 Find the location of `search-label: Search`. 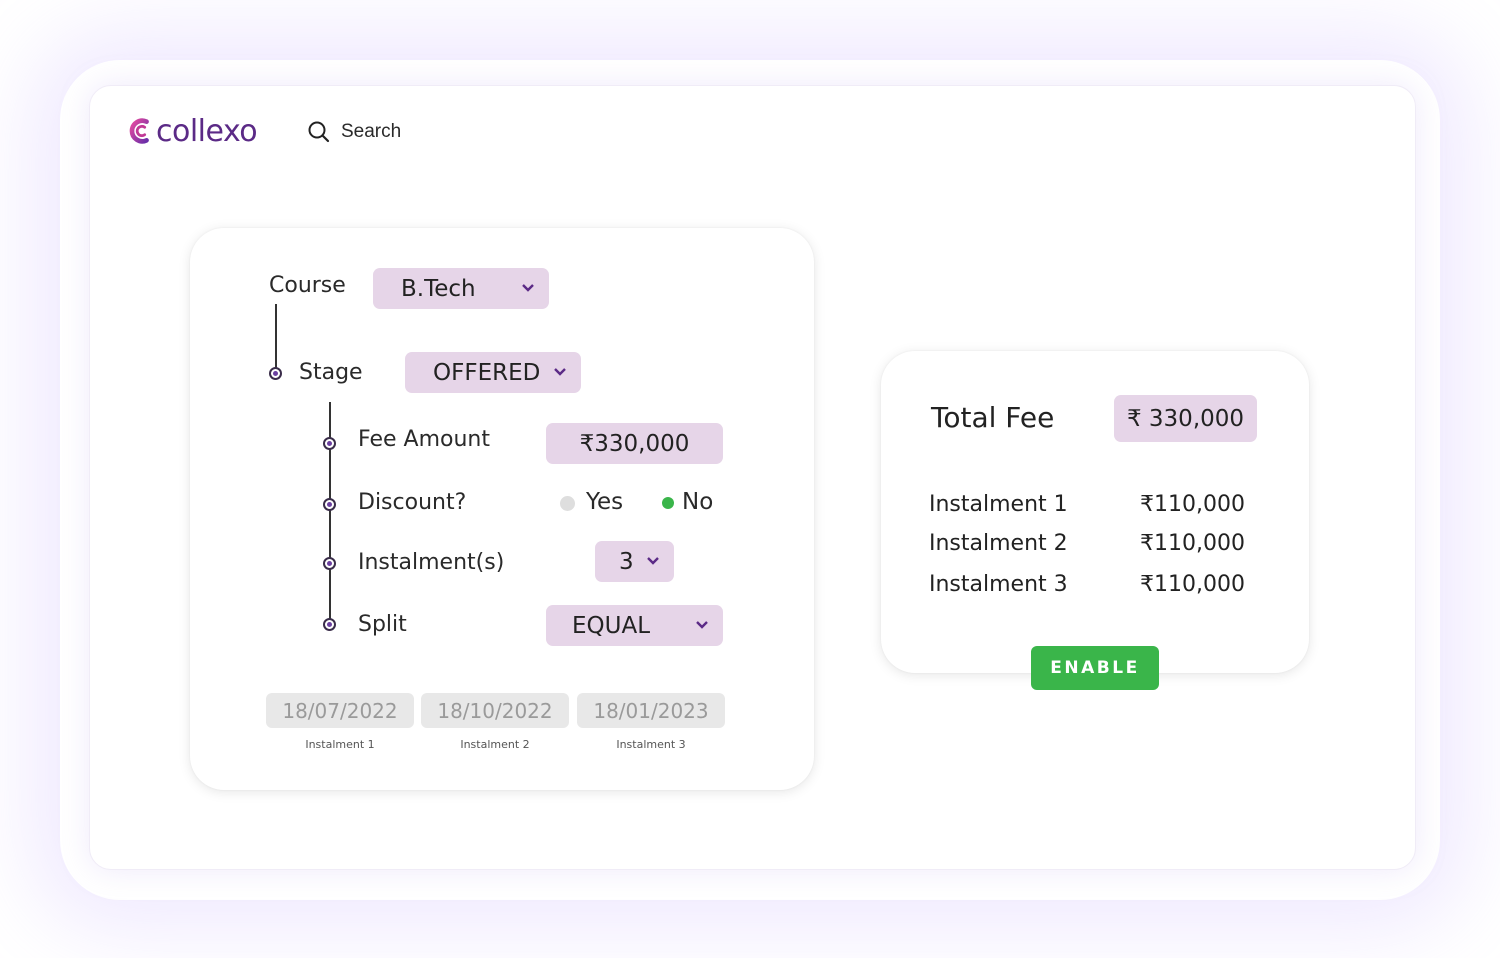

search-label: Search is located at coordinates (371, 131).